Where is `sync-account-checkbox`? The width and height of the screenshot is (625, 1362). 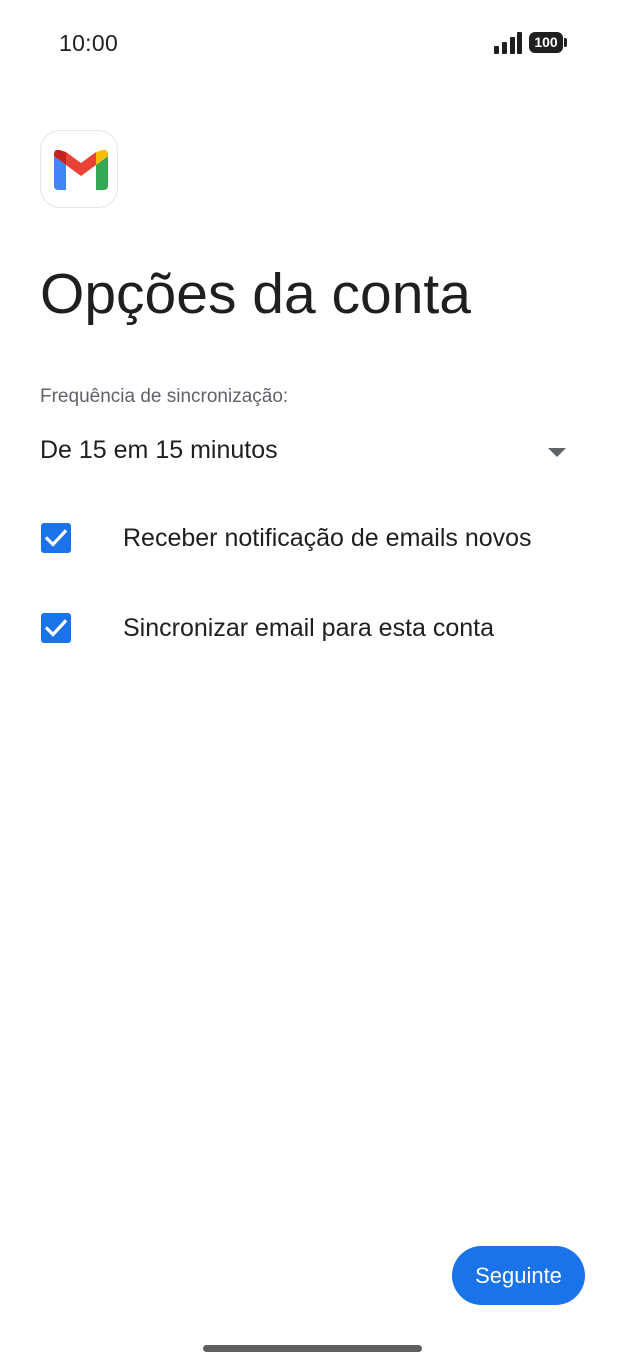
sync-account-checkbox is located at coordinates (56, 628).